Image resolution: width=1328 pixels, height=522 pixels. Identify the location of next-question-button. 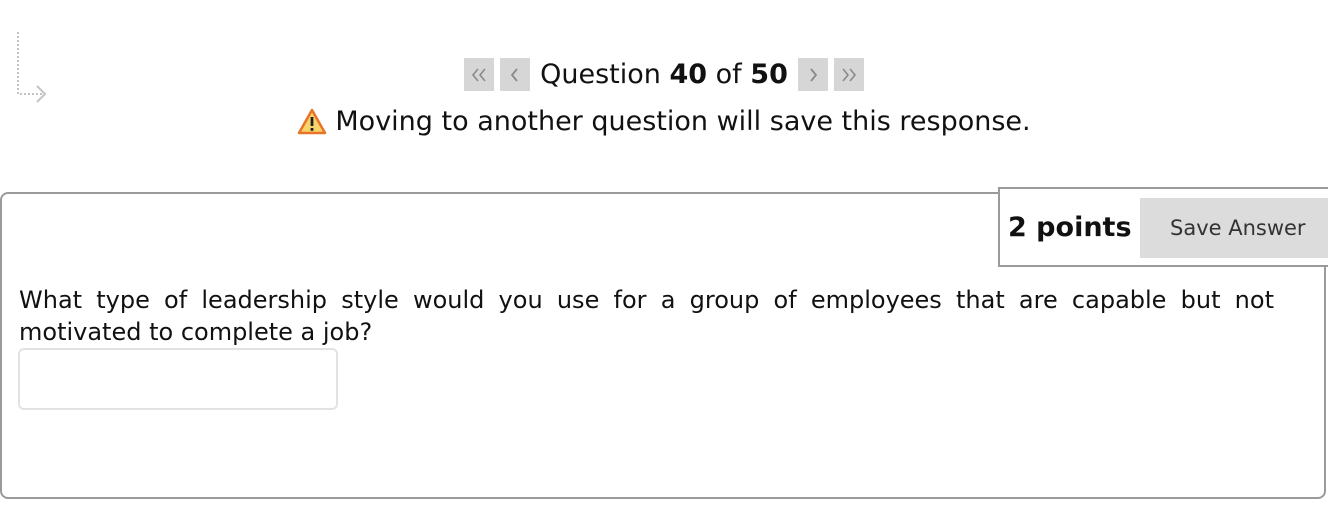
(812, 74).